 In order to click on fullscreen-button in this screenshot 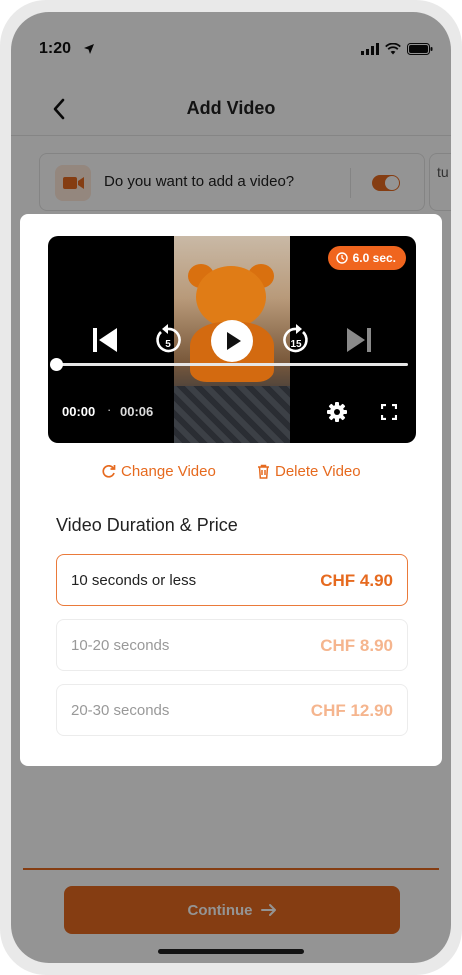, I will do `click(389, 414)`.